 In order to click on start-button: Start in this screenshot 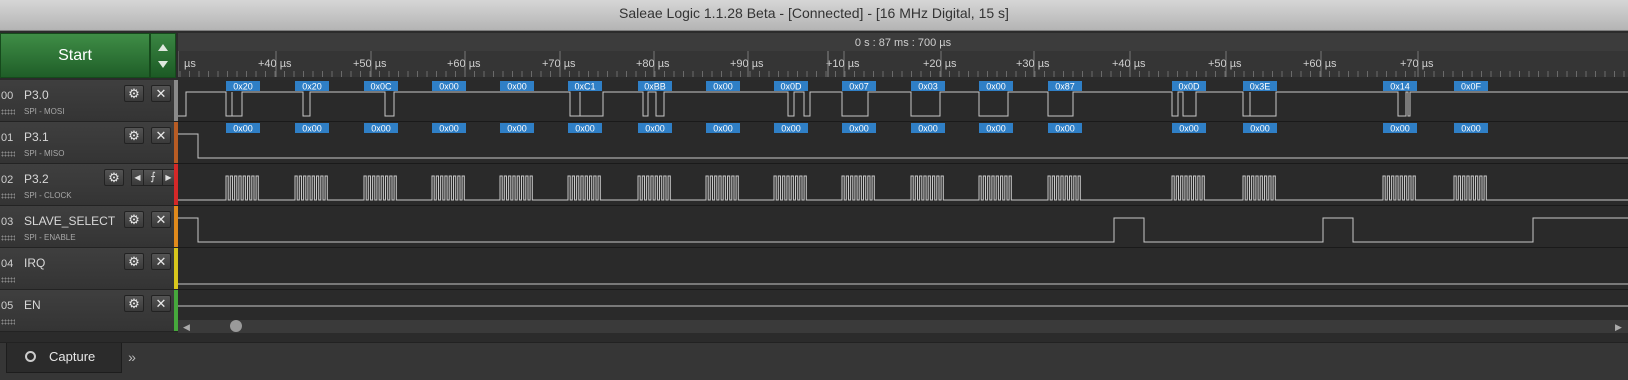, I will do `click(75, 55)`.